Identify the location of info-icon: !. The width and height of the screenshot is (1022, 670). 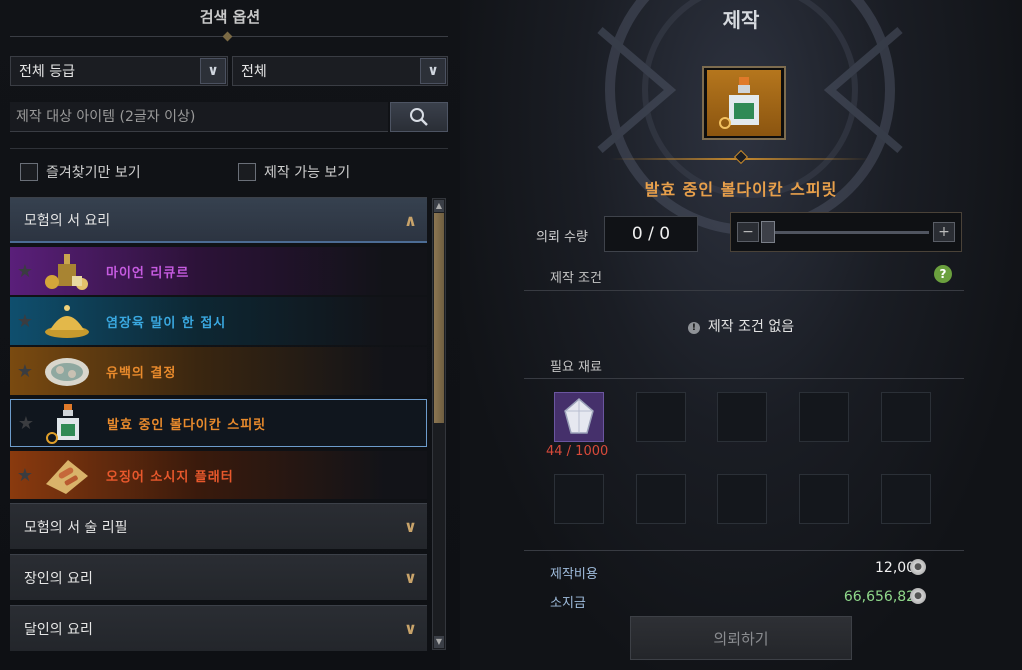
(693, 328).